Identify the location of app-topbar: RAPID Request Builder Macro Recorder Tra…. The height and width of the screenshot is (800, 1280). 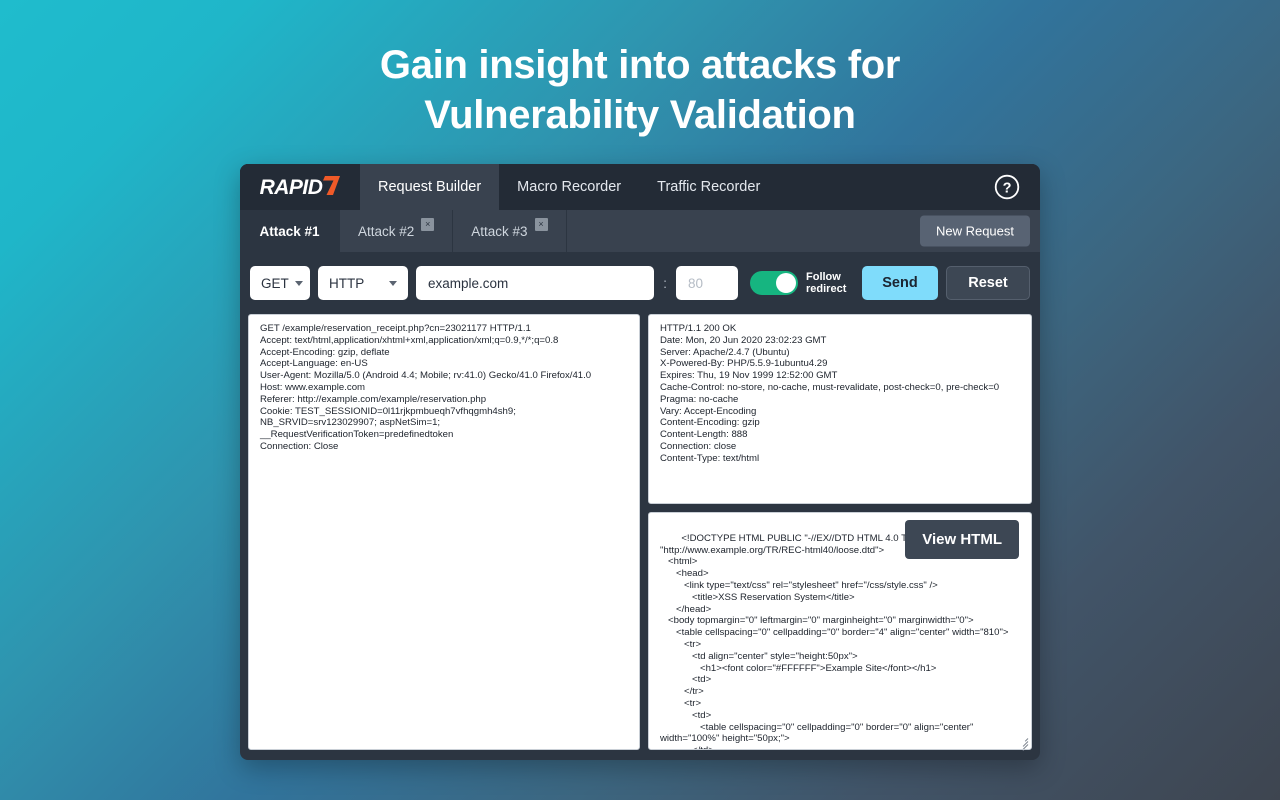
(640, 187).